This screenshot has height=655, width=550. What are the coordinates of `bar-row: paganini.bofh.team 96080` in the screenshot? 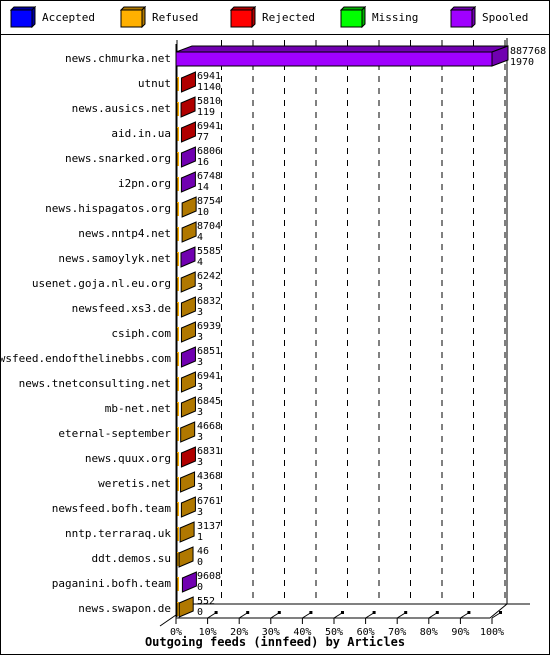 It's located at (136, 582).